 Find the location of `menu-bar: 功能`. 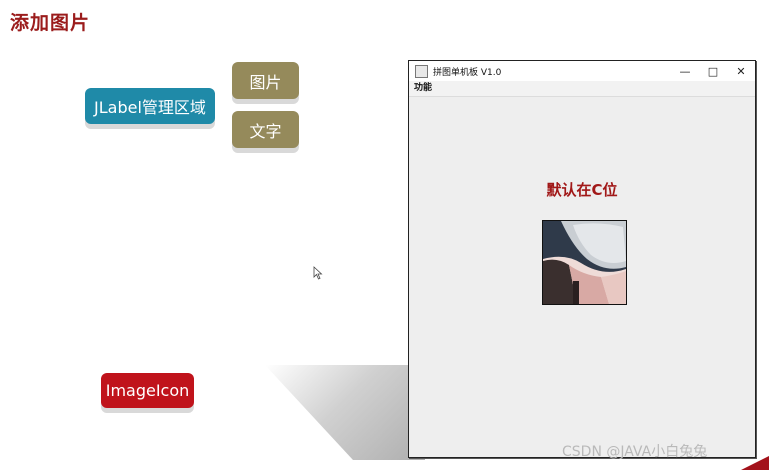

menu-bar: 功能 is located at coordinates (582, 89).